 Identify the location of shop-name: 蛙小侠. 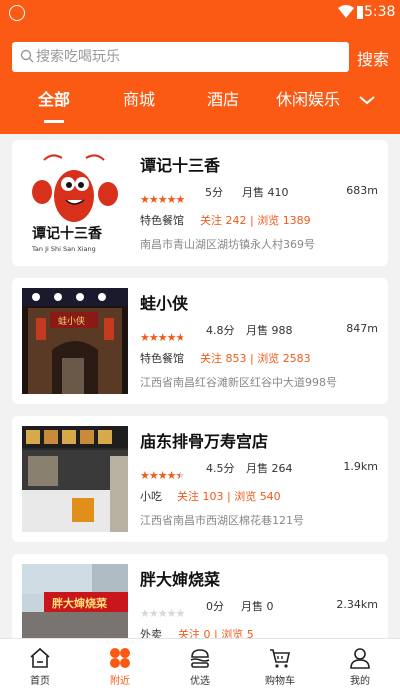
(164, 303).